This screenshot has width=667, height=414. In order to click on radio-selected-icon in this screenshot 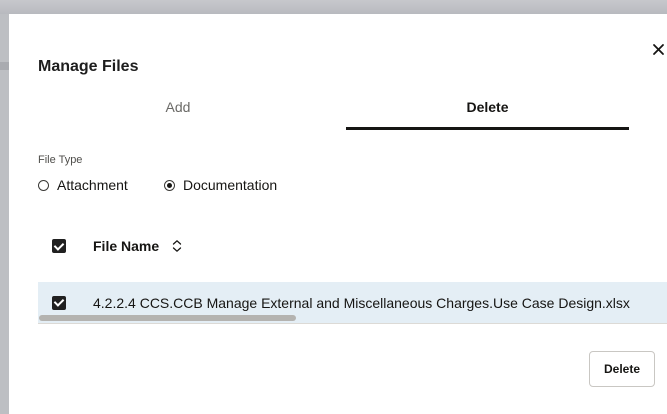, I will do `click(169, 185)`.